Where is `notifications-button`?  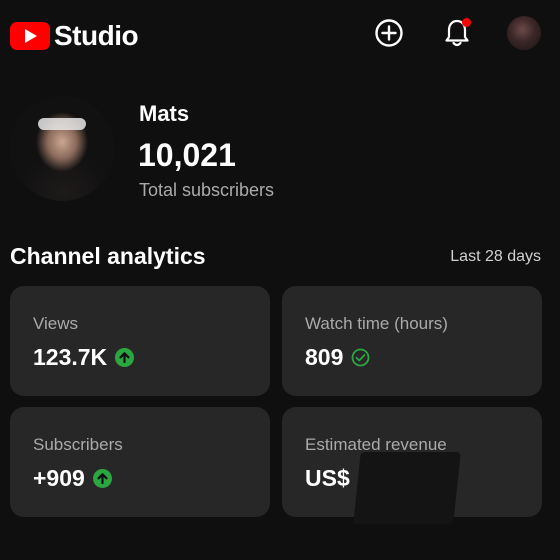
notifications-button is located at coordinates (457, 33).